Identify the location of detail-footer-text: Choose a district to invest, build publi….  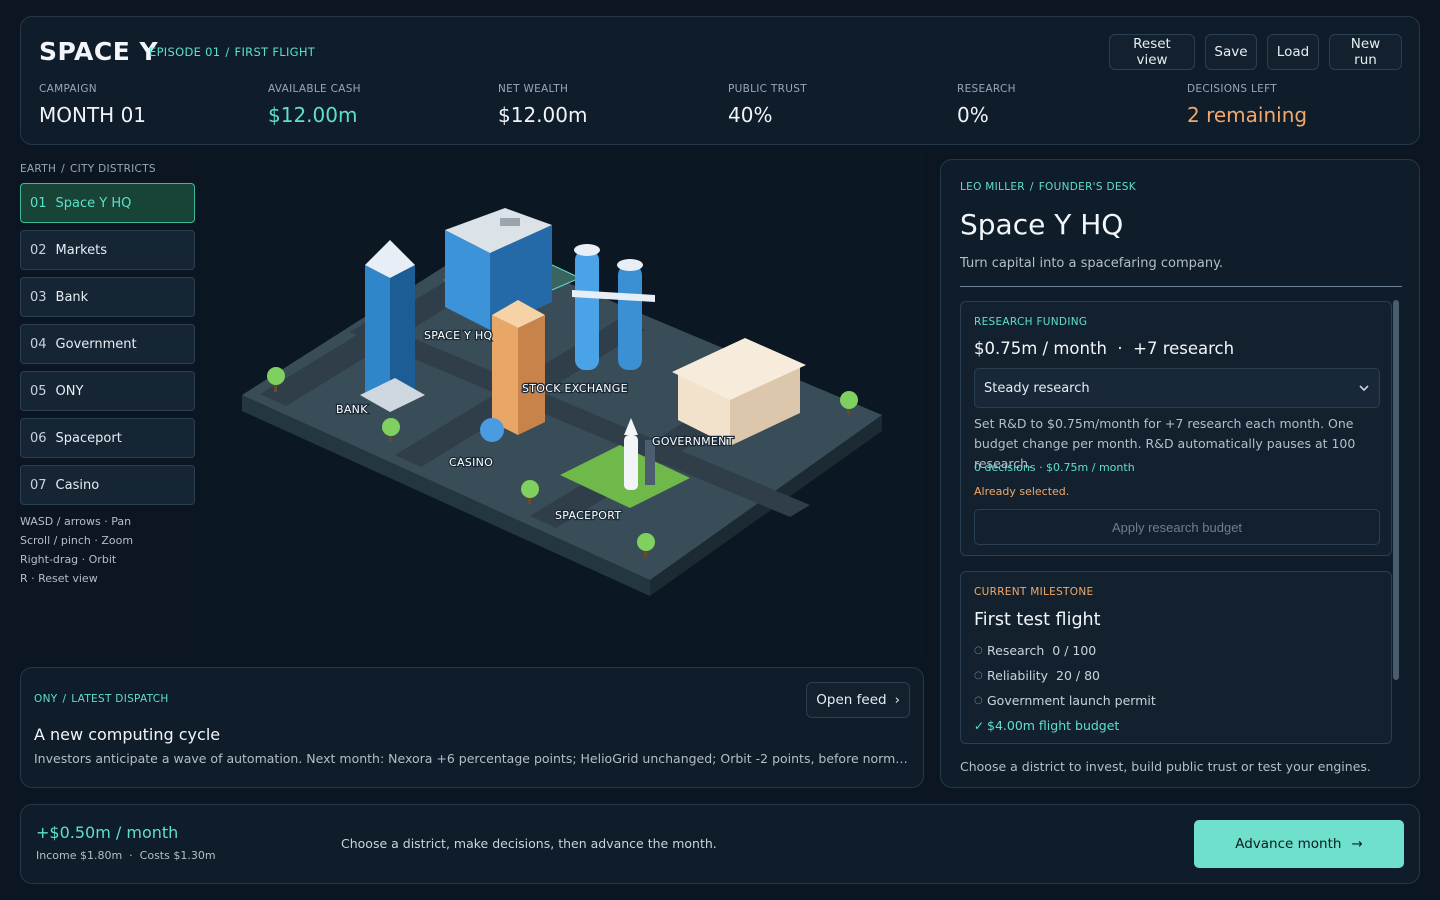
(1165, 766).